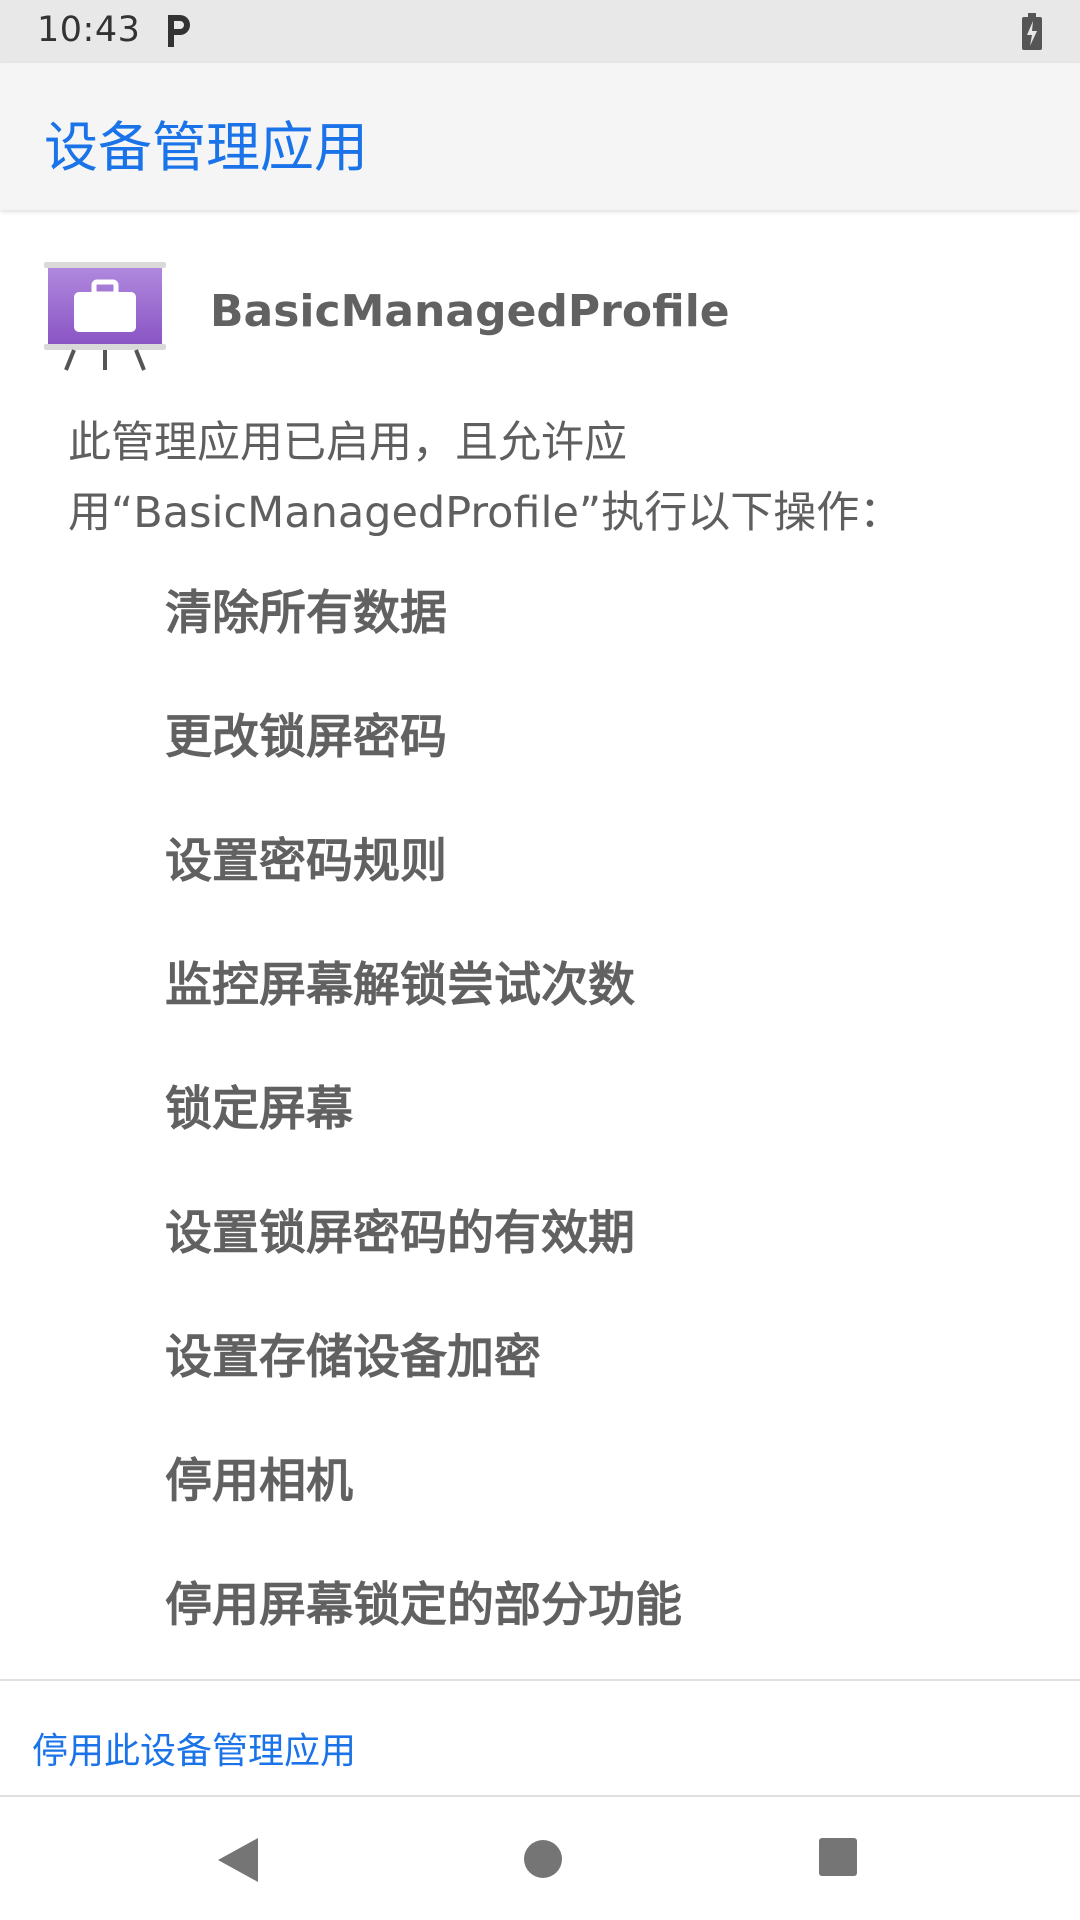 This screenshot has width=1080, height=1920. What do you see at coordinates (400, 1233) in the screenshot?
I see `policy-password-expiry: 设置锁屏密码的有效期` at bounding box center [400, 1233].